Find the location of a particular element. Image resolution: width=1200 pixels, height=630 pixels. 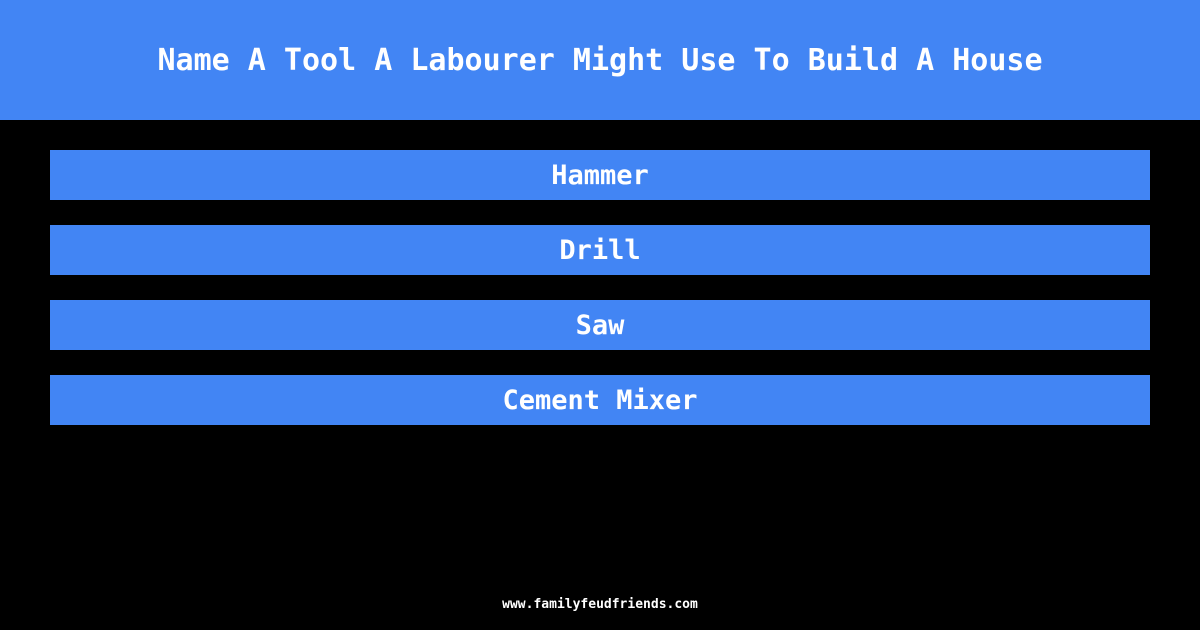

site-url: www.familyfeudfriends.com is located at coordinates (600, 604).